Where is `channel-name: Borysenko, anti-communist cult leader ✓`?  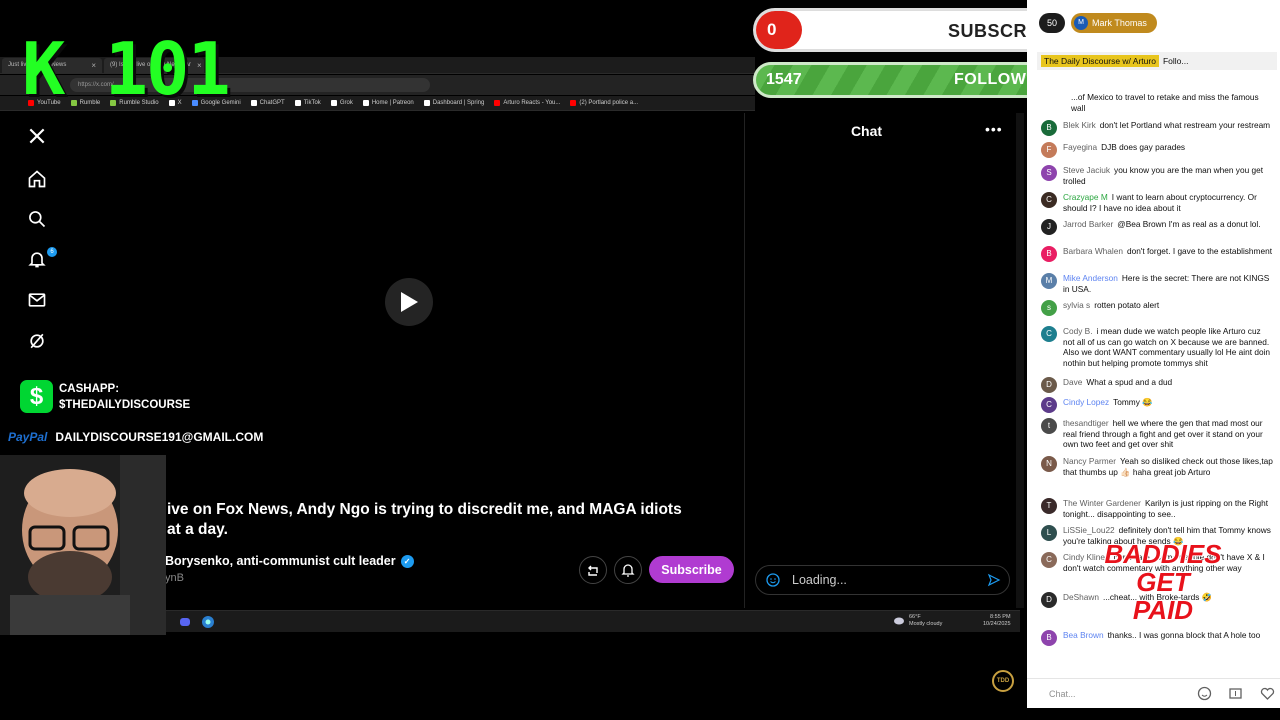
channel-name: Borysenko, anti-communist cult leader ✓ is located at coordinates (289, 561).